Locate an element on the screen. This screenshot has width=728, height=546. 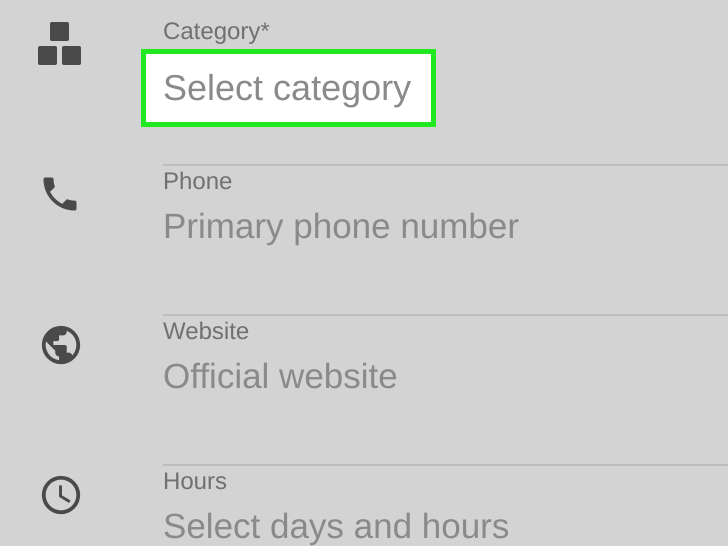
field-input: Primary phone number is located at coordinates (341, 227).